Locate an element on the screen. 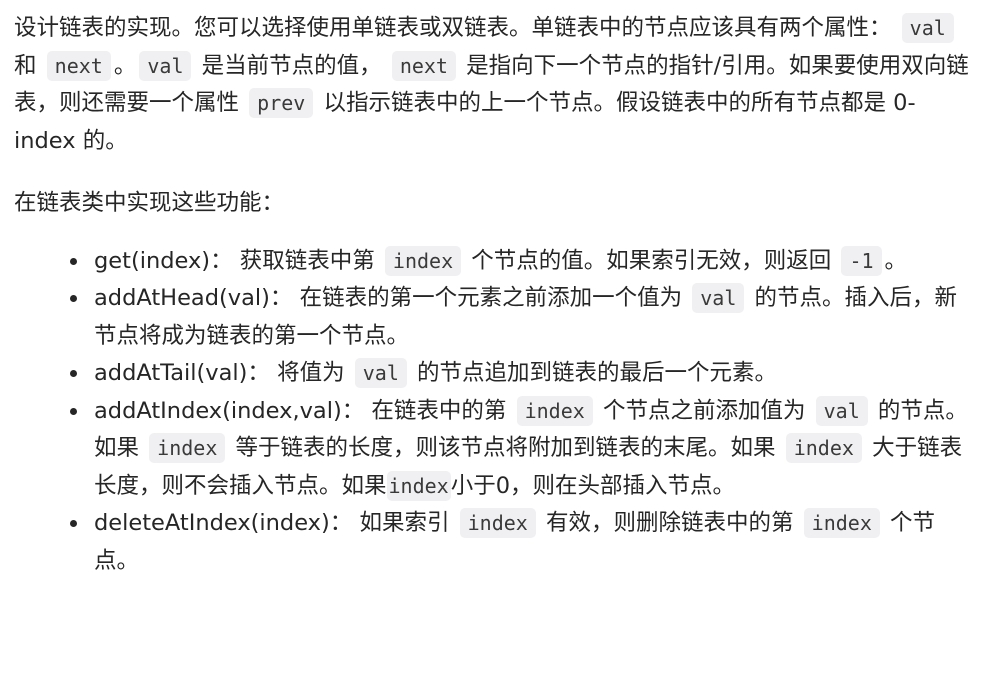 The height and width of the screenshot is (678, 988). intro-text: 是当前节点的值， is located at coordinates (291, 65).